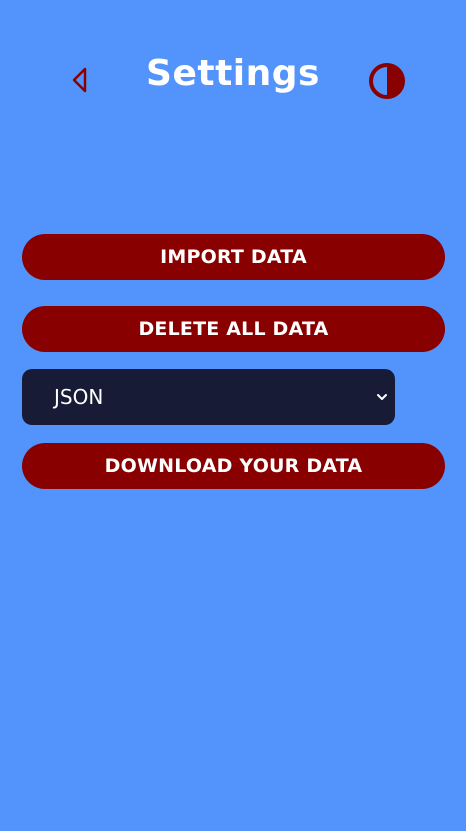 The width and height of the screenshot is (466, 831). I want to click on download-data-button: DOWNLOAD YOUR DATA, so click(233, 466).